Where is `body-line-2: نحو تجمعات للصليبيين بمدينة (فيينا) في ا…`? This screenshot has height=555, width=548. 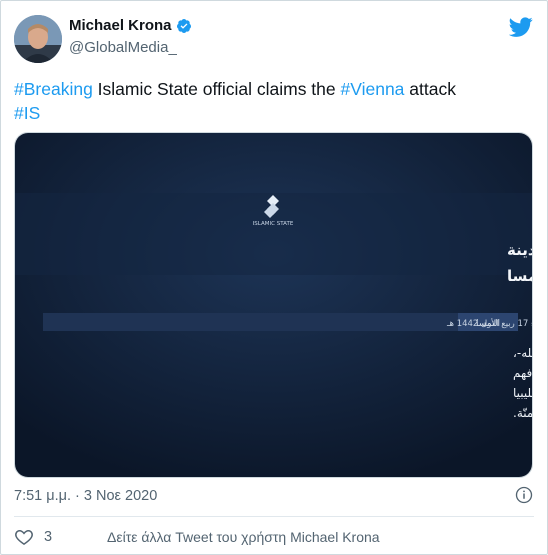 body-line-2: نحو تجمعات للصليبيين بمدينة (فيينا) في ا… is located at coordinates (522, 373).